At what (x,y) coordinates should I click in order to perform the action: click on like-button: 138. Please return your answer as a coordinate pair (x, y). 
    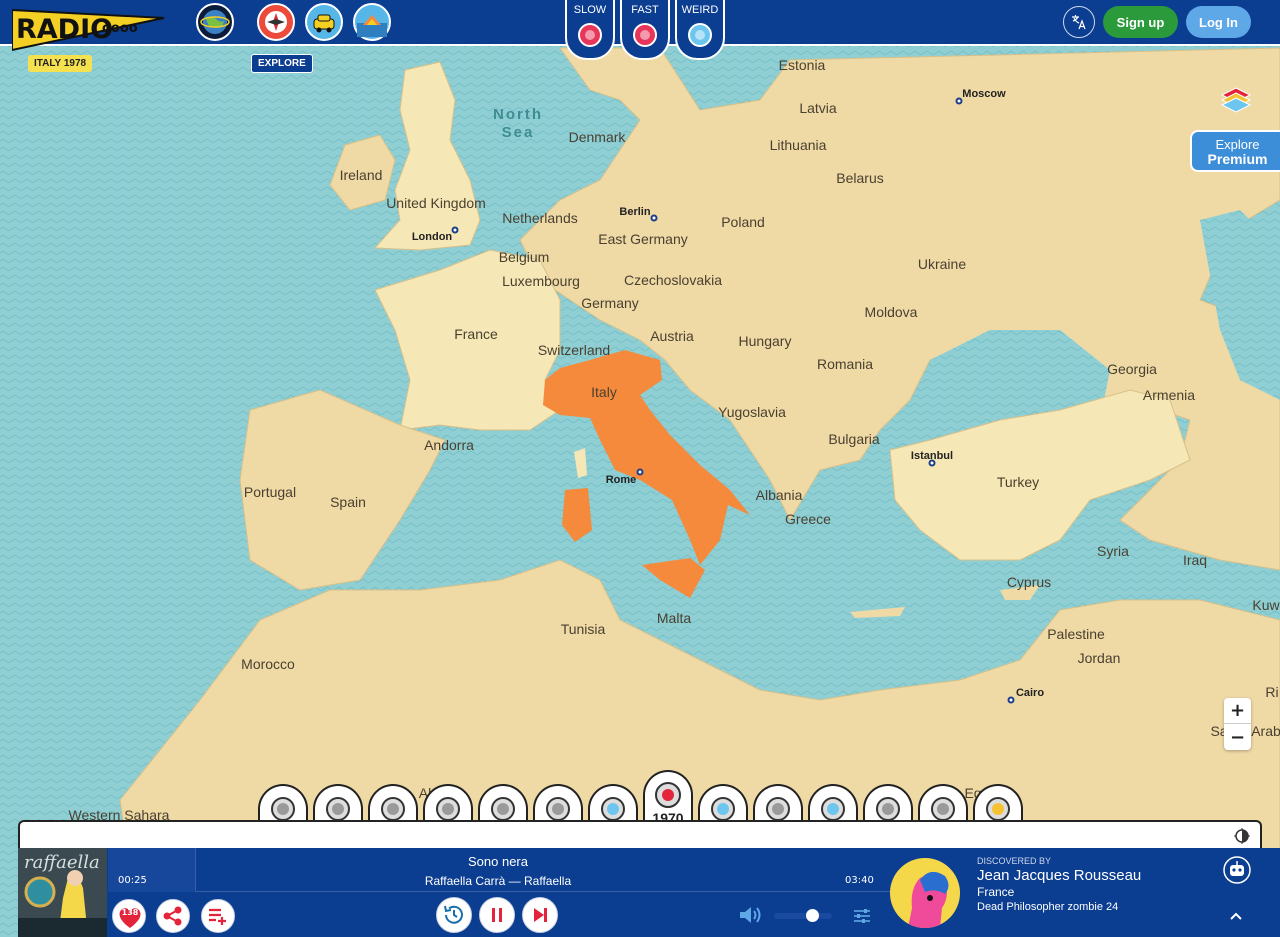
    Looking at the image, I should click on (129, 916).